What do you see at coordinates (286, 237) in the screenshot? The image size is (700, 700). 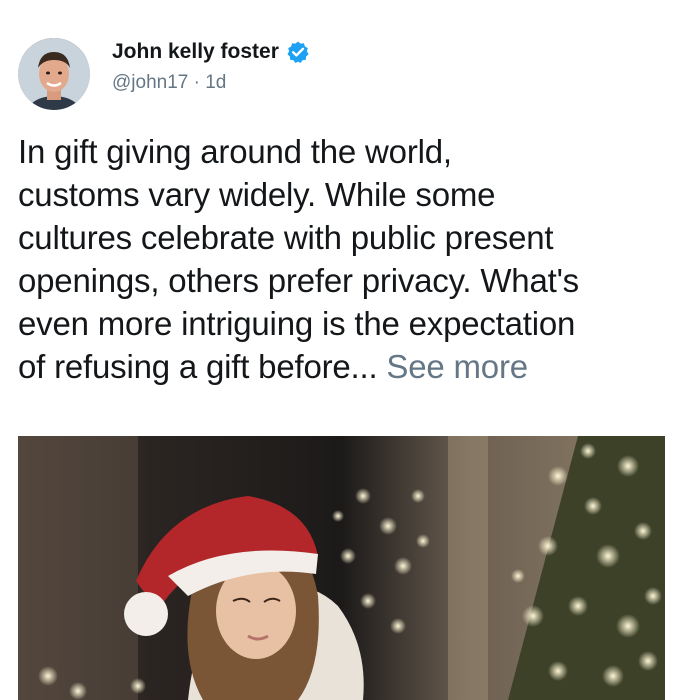 I see `post-text-line: cultures celebrate with public present` at bounding box center [286, 237].